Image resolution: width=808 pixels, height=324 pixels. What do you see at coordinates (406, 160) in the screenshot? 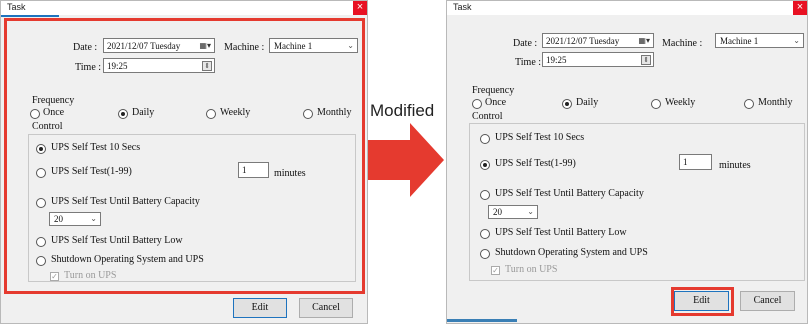
I see `modified-arrow-icon` at bounding box center [406, 160].